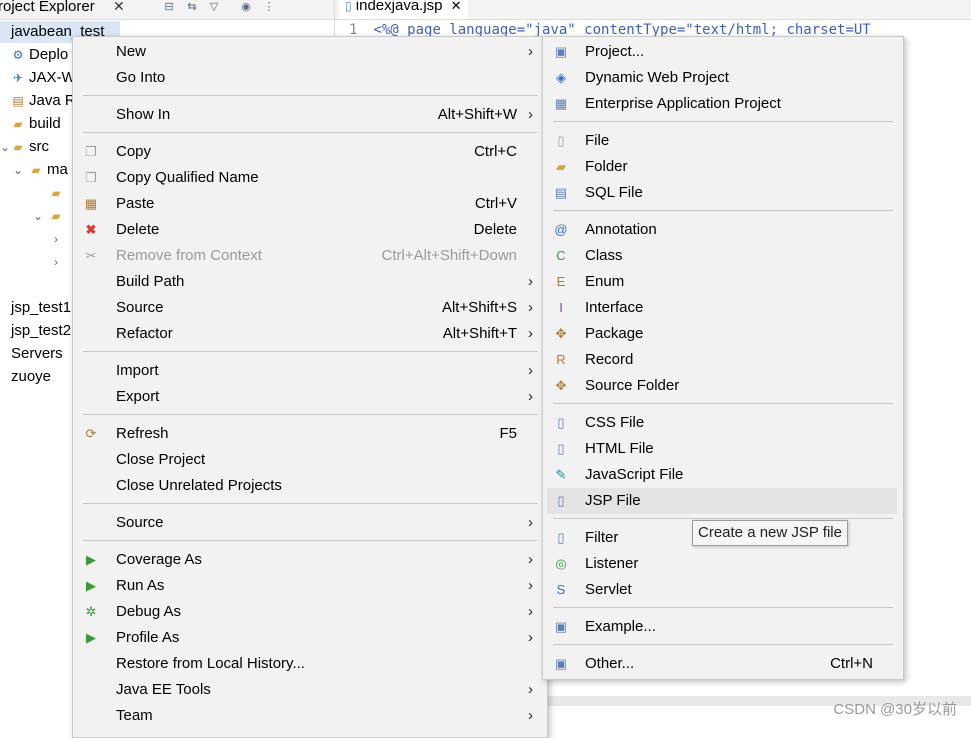 This screenshot has height=738, width=971. Describe the element at coordinates (43, 78) in the screenshot. I see `tree-item-jax-ws: ✈ JAX-W` at that location.